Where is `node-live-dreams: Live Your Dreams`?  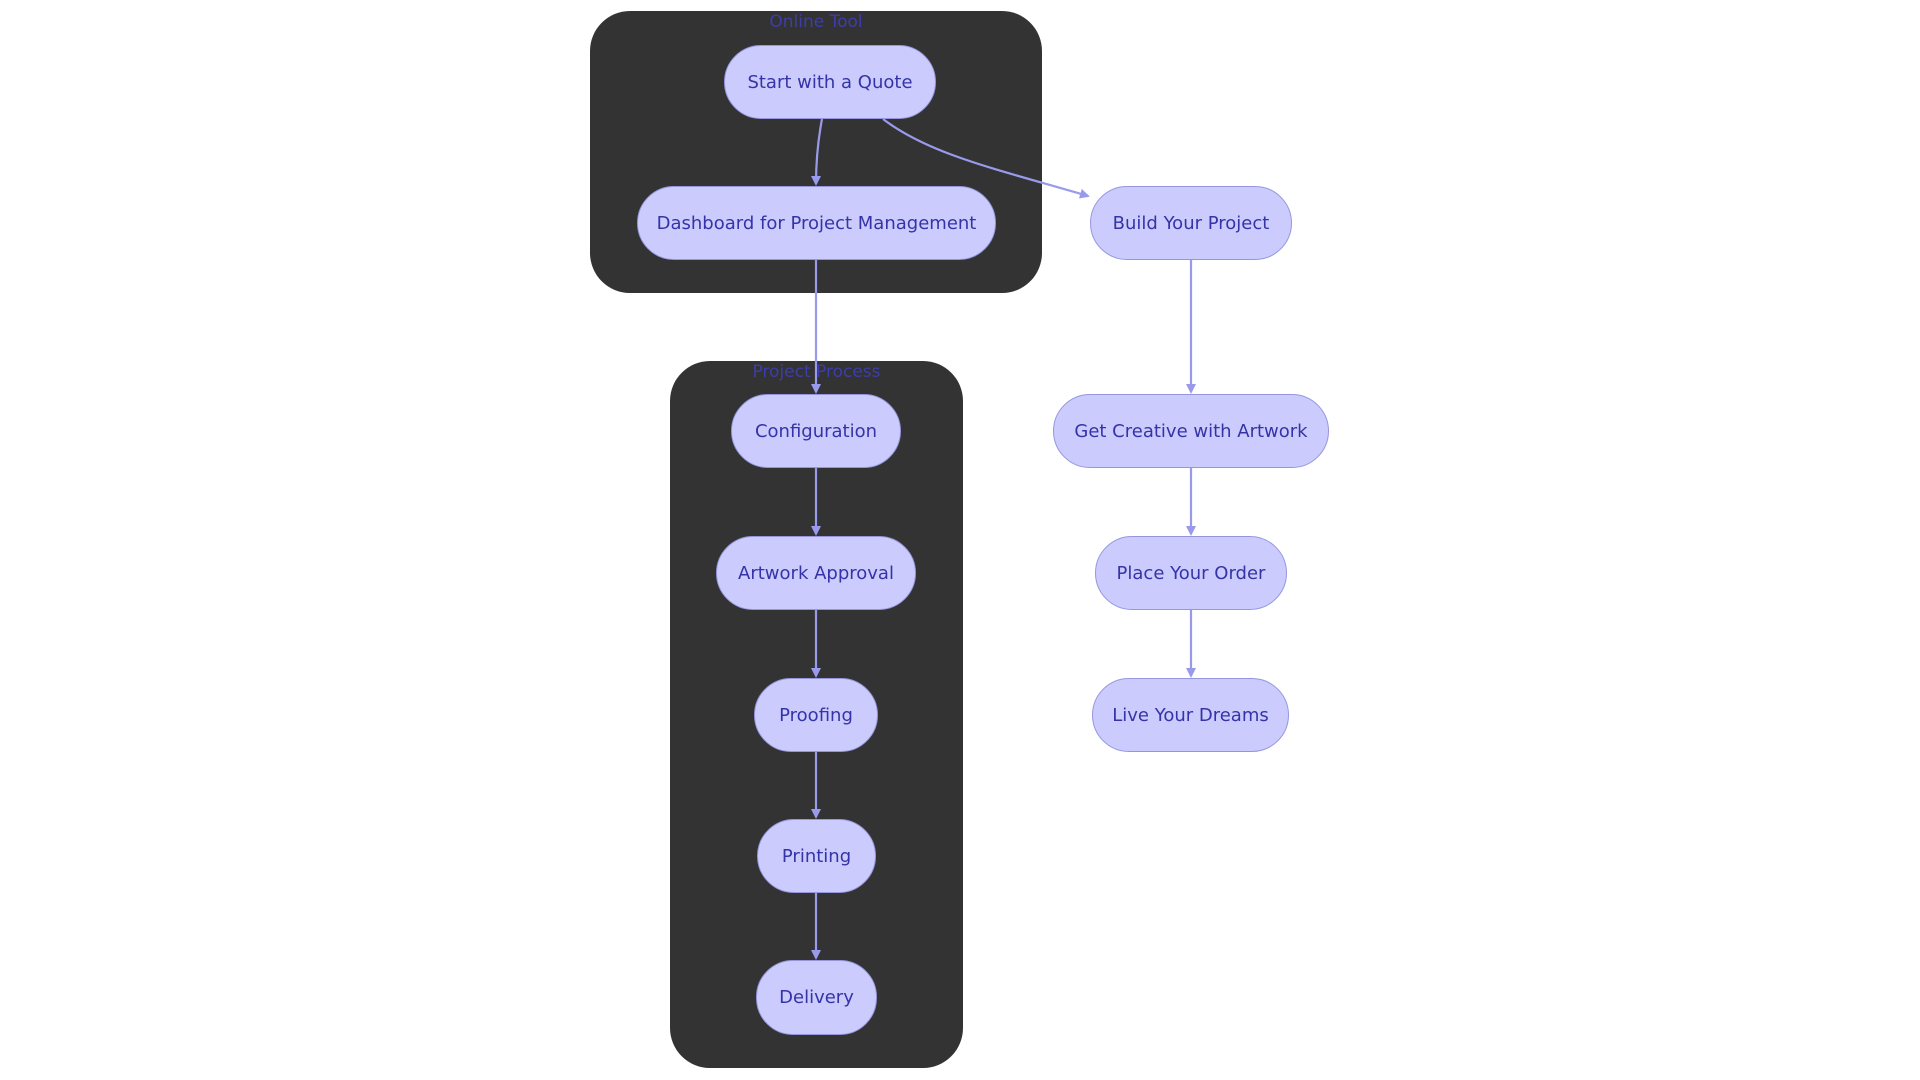
node-live-dreams: Live Your Dreams is located at coordinates (1190, 715).